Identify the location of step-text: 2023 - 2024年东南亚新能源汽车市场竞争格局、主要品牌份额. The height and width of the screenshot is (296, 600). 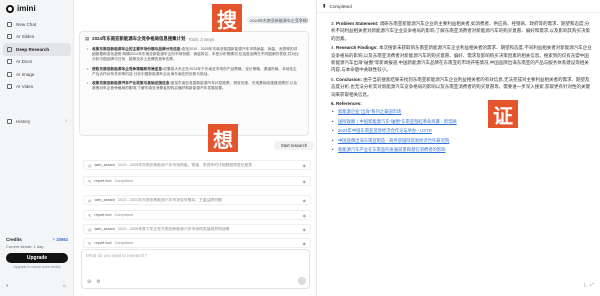
(169, 199).